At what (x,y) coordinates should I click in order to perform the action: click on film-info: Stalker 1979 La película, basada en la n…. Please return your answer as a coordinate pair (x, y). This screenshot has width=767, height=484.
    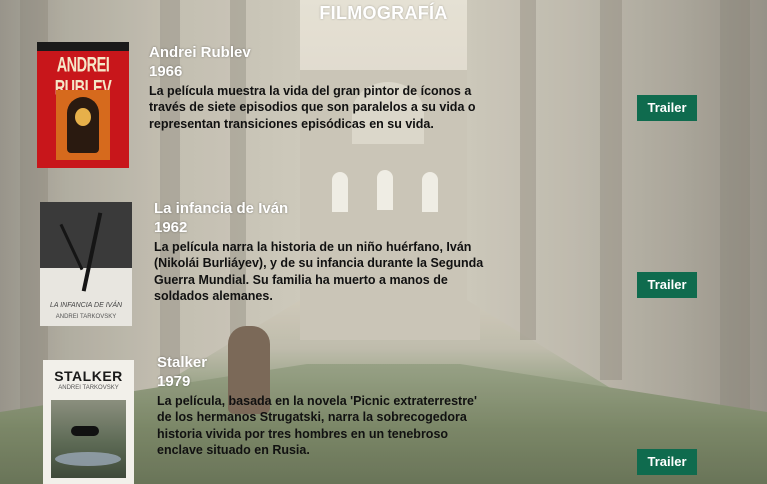
    Looking at the image, I should click on (322, 406).